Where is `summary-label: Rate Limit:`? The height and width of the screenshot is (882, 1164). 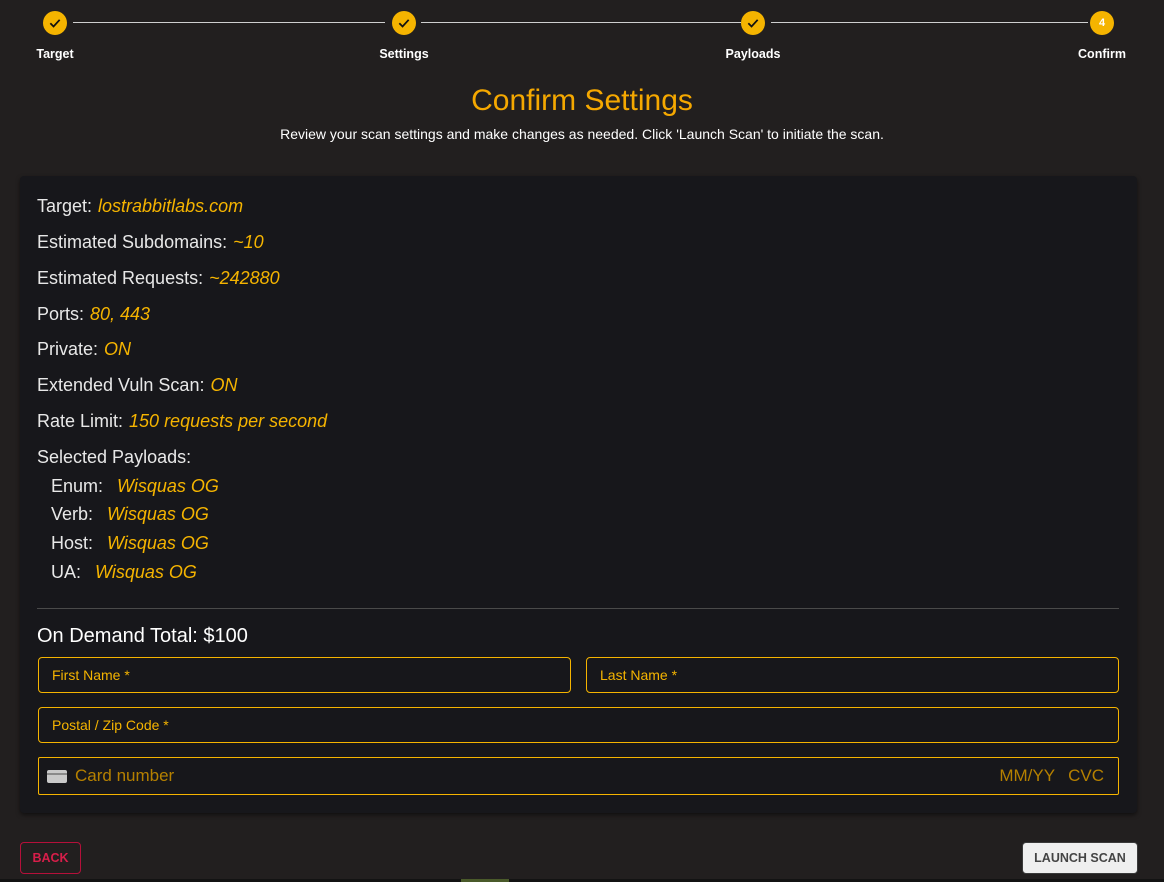 summary-label: Rate Limit: is located at coordinates (80, 421).